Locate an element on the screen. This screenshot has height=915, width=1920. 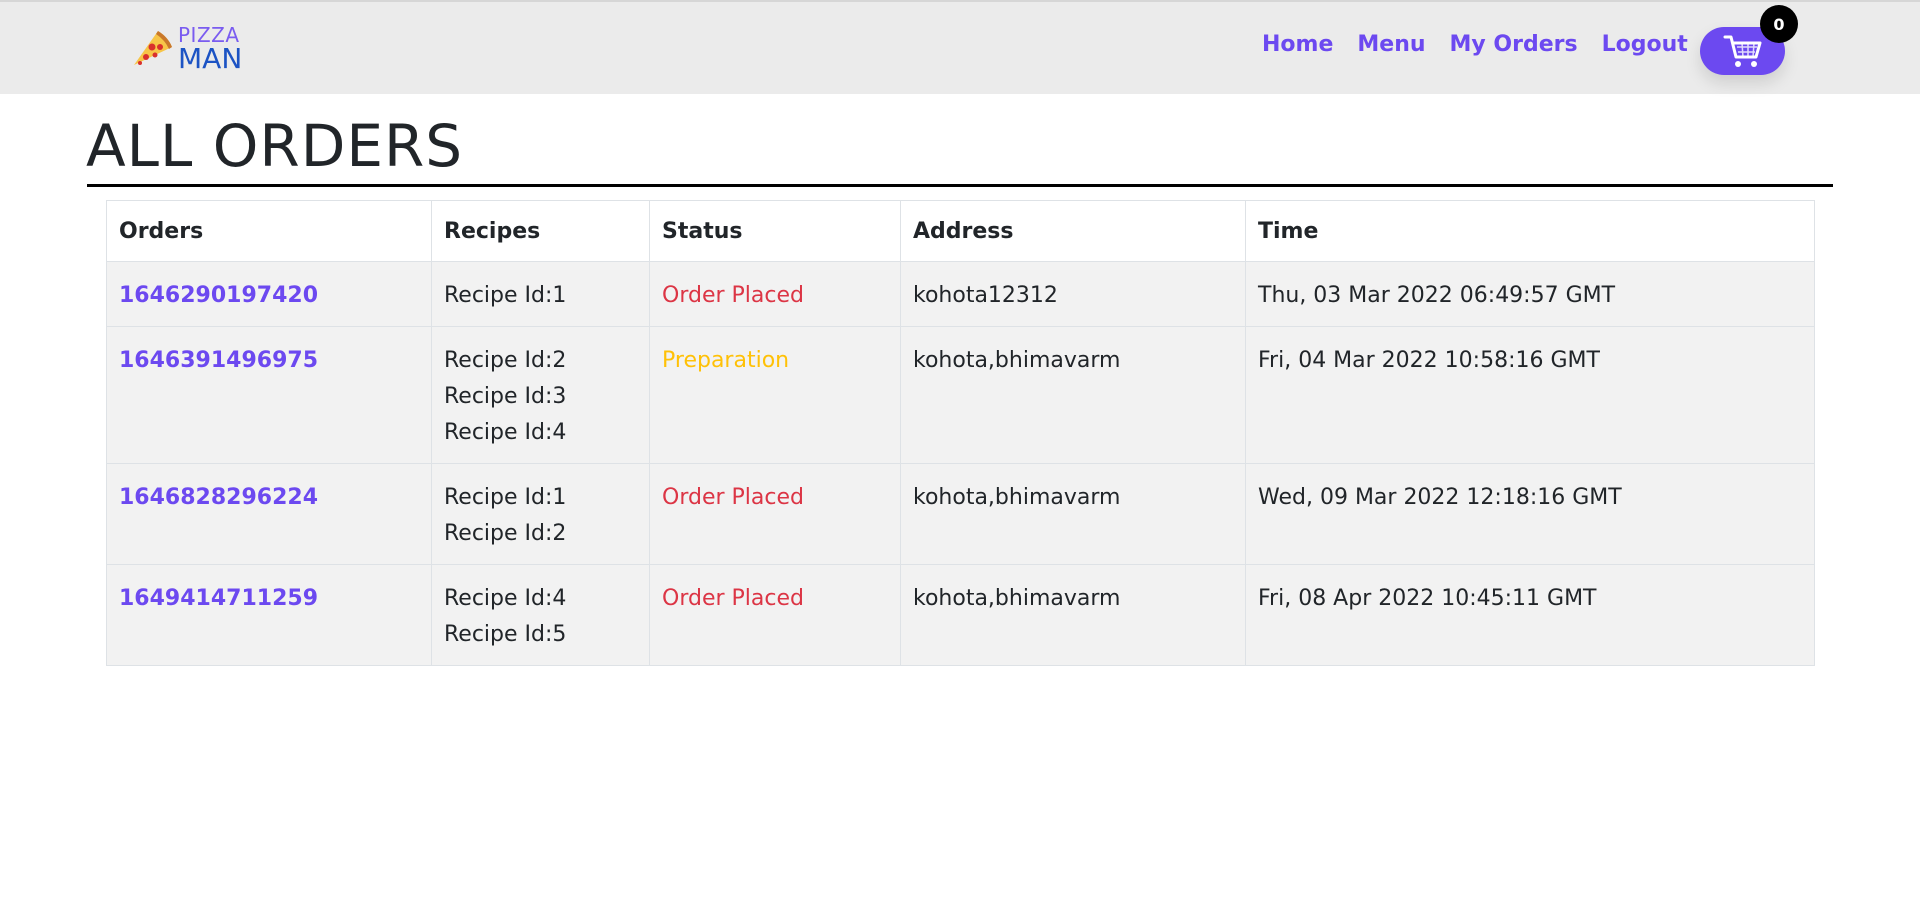
order-id-cell: 1646290197420 is located at coordinates (269, 294).